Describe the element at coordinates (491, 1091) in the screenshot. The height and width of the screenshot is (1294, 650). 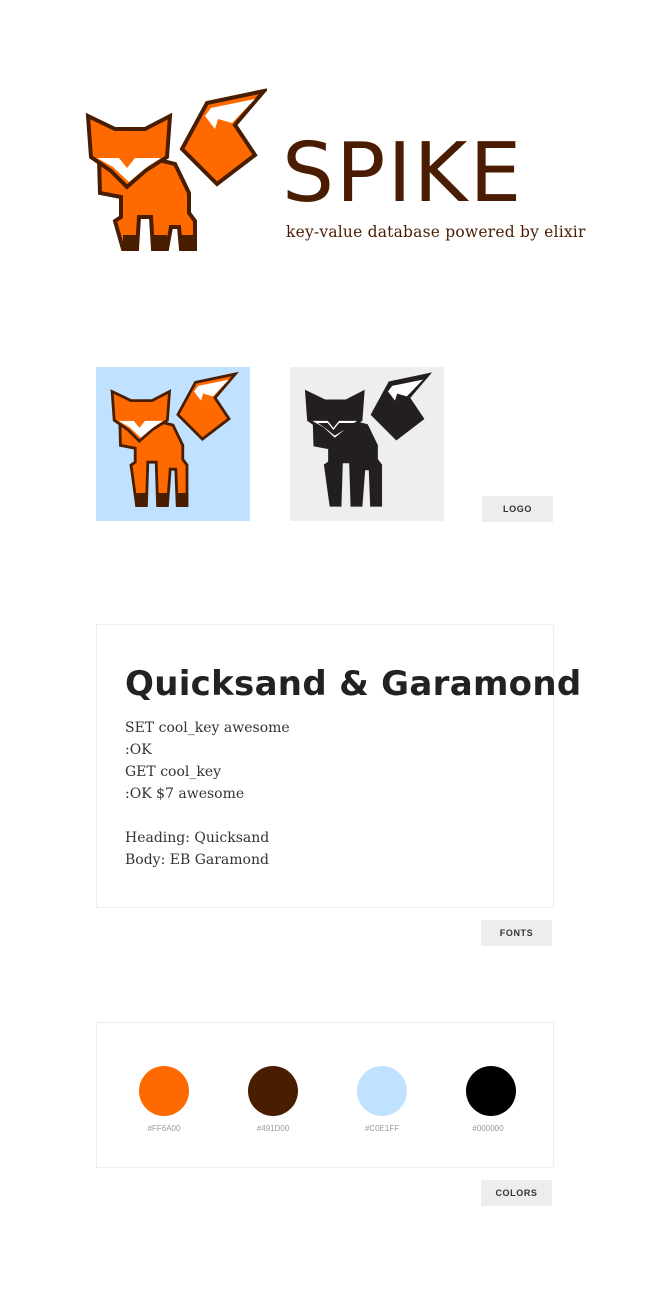
I see `color-swatch-black` at that location.